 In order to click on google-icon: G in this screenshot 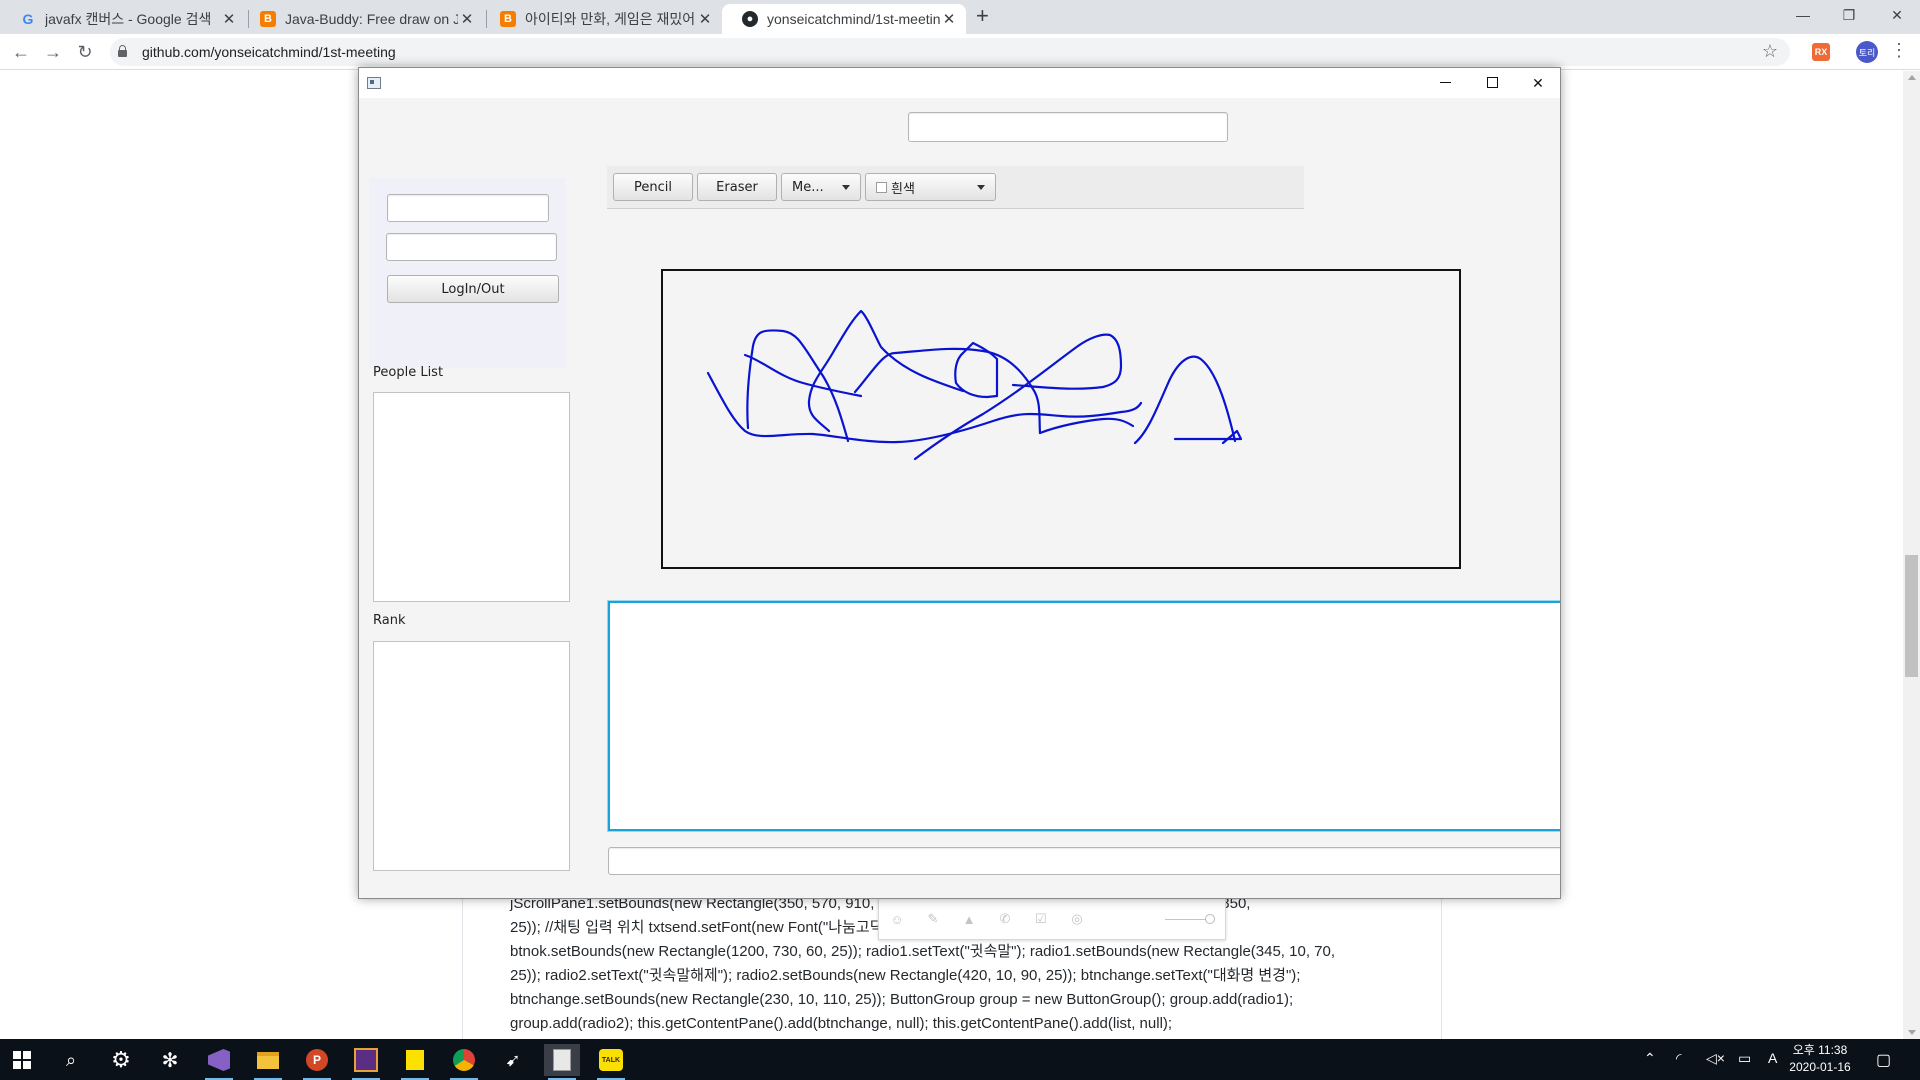, I will do `click(28, 19)`.